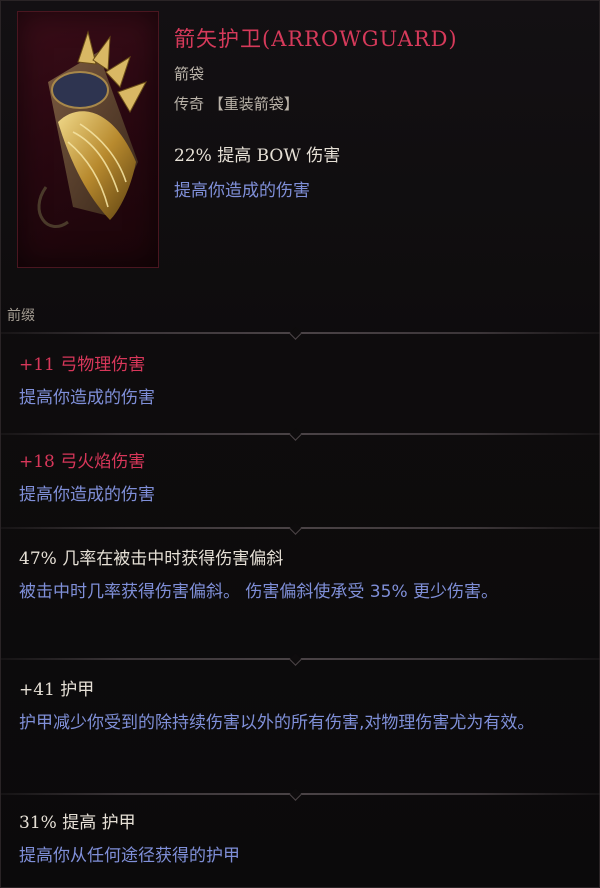 The image size is (600, 888). I want to click on affix-description: 护甲减少你受到的除持续伤害以外的所有伤害,对物理伤害尤为有效。, so click(277, 723).